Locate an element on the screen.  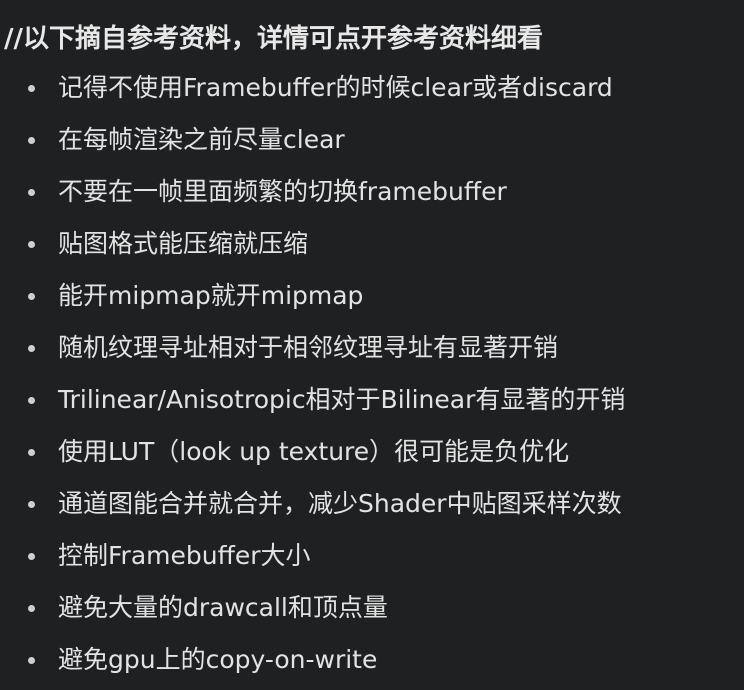
list-item: 记得不使用Framebuffer的时候clear或者discard is located at coordinates (372, 88).